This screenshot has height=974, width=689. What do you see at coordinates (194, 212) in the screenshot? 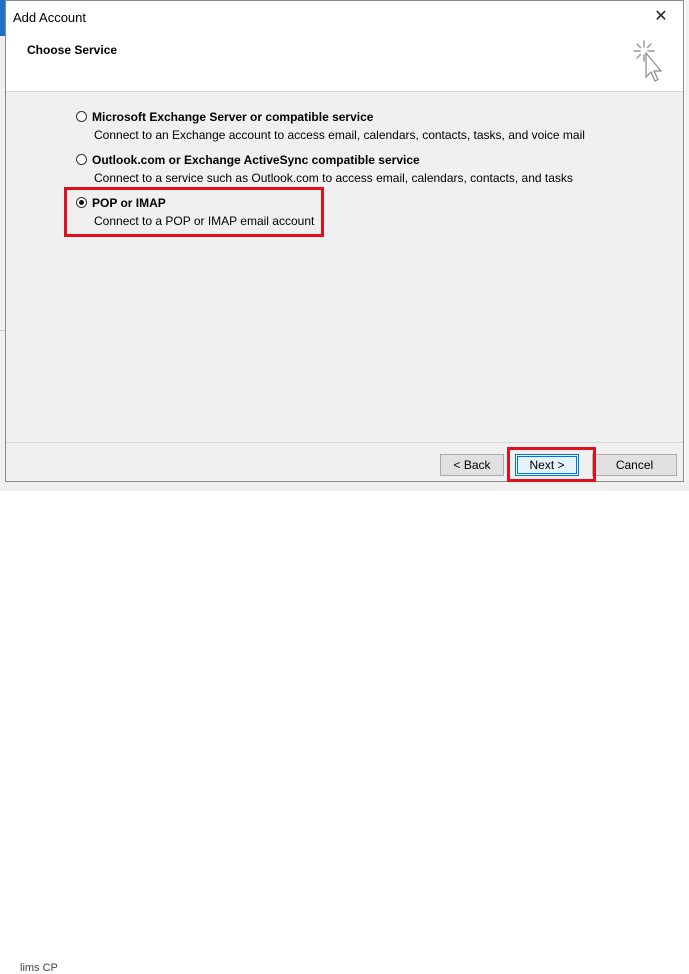
I see `highlight-box-pop-imap` at bounding box center [194, 212].